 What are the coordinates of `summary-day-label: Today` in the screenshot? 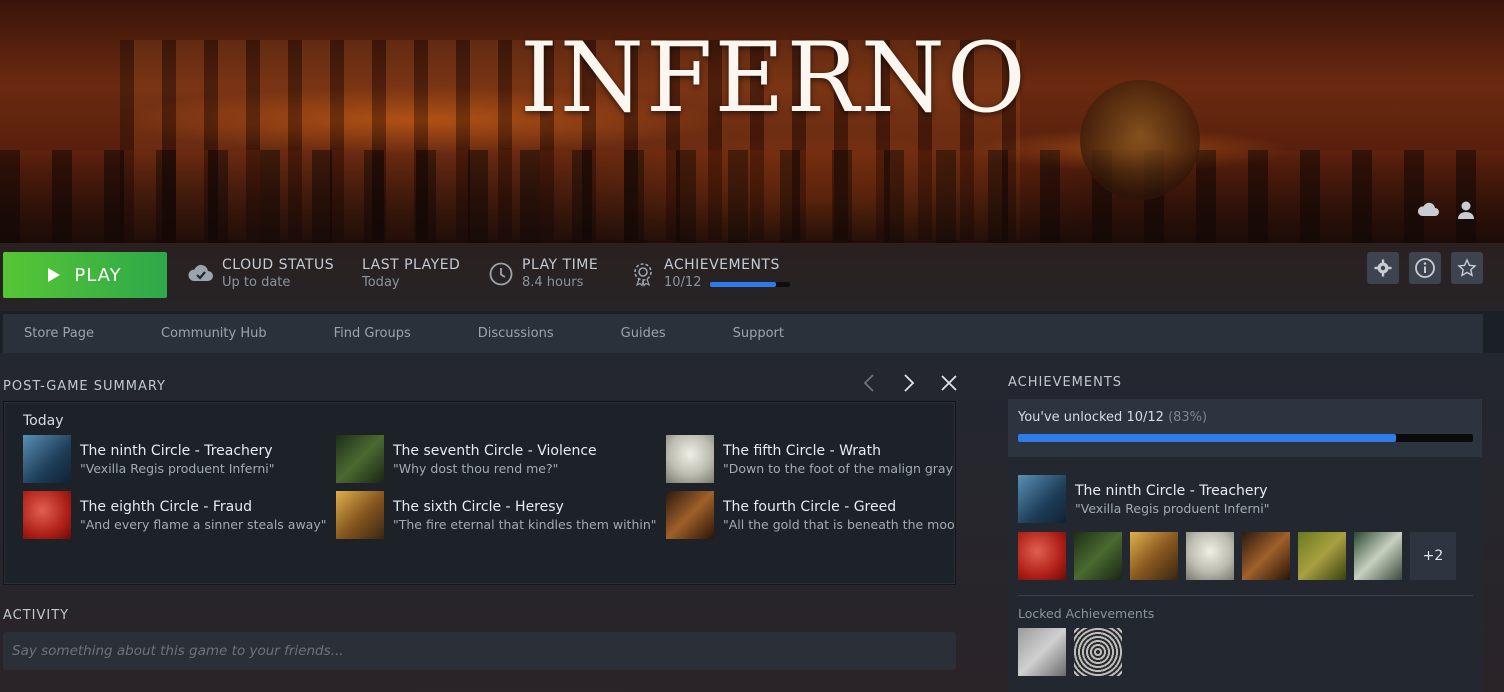 It's located at (43, 421).